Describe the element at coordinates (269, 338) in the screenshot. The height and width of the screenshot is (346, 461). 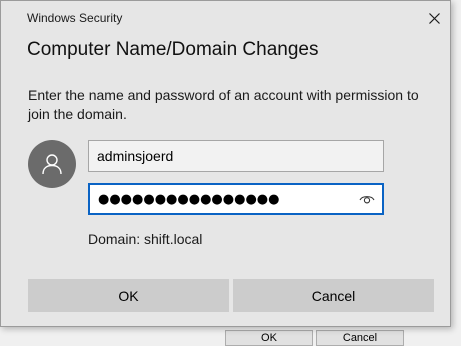
I see `background-ok-button: OK` at that location.